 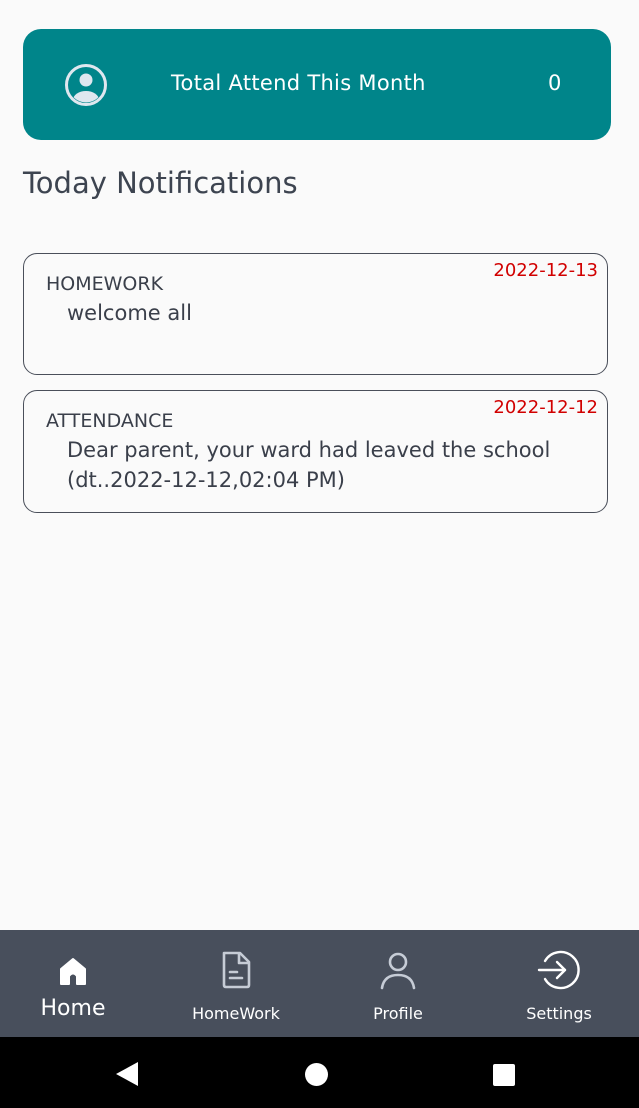 What do you see at coordinates (73, 971) in the screenshot?
I see `home-icon` at bounding box center [73, 971].